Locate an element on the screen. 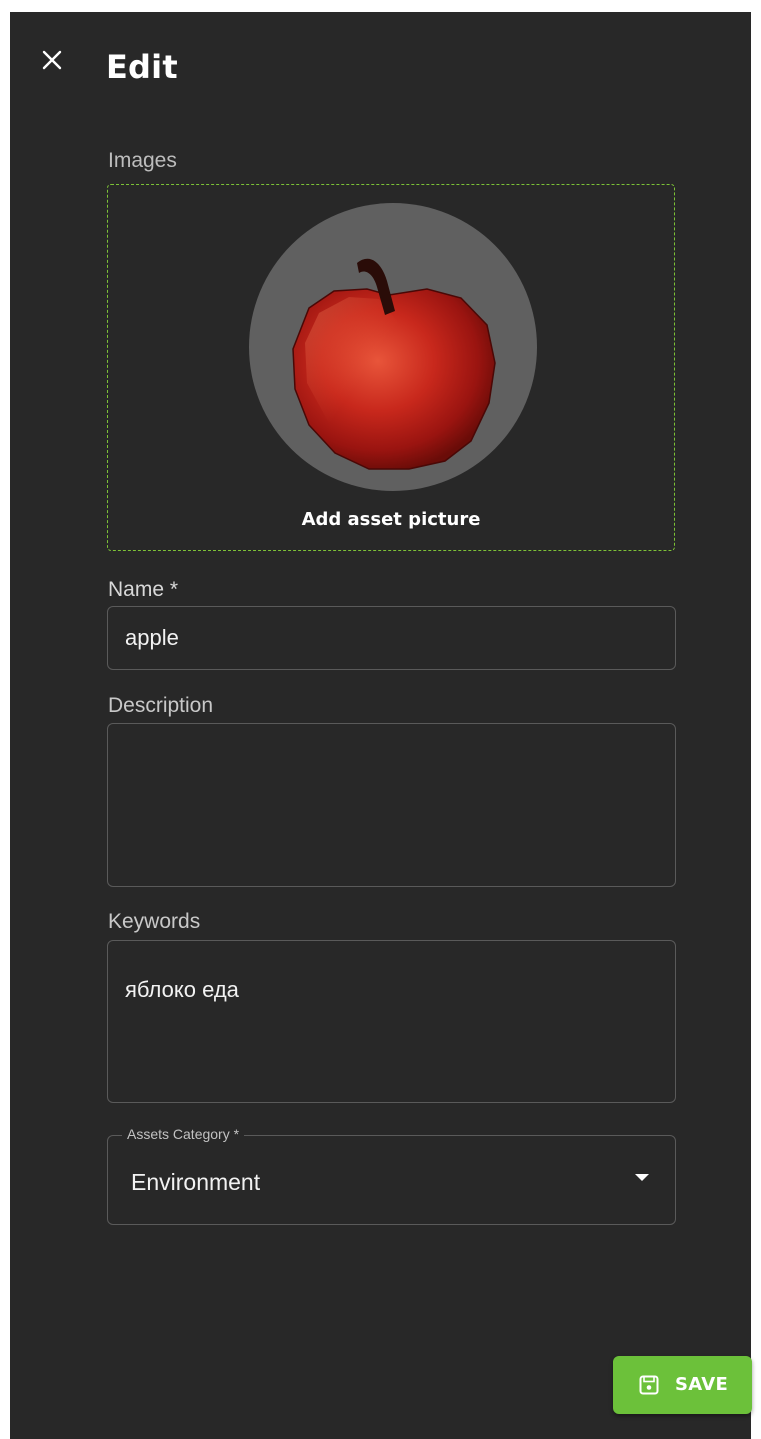 This screenshot has width=761, height=1439. caret-down-icon is located at coordinates (642, 1177).